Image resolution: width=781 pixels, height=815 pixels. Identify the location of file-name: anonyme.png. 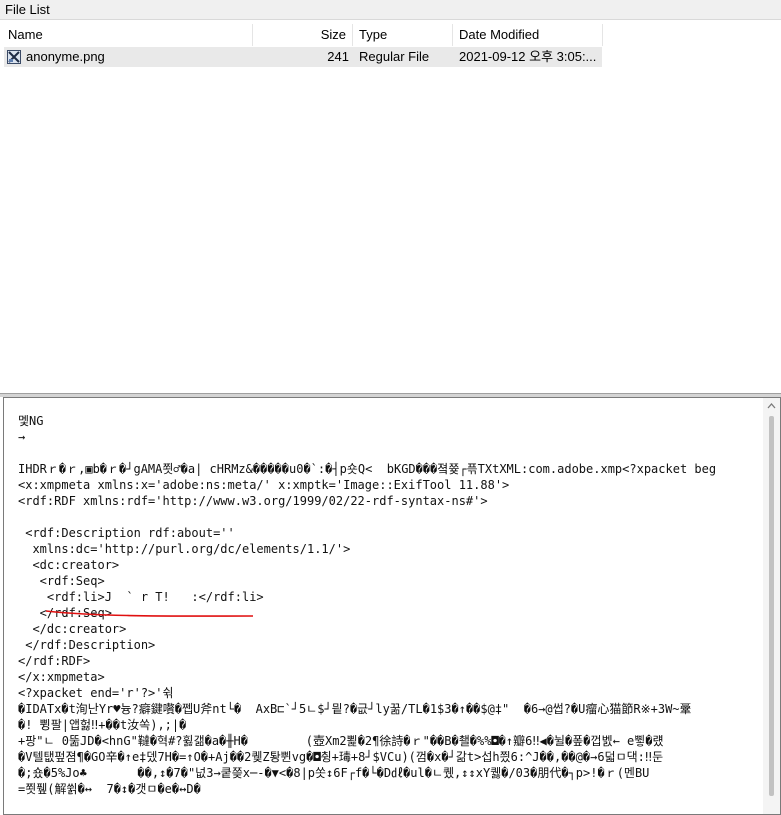
(65, 56).